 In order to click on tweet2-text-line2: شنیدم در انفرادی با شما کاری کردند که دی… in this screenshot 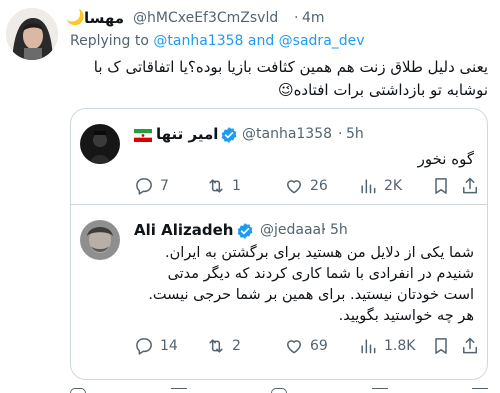, I will do `click(320, 274)`.